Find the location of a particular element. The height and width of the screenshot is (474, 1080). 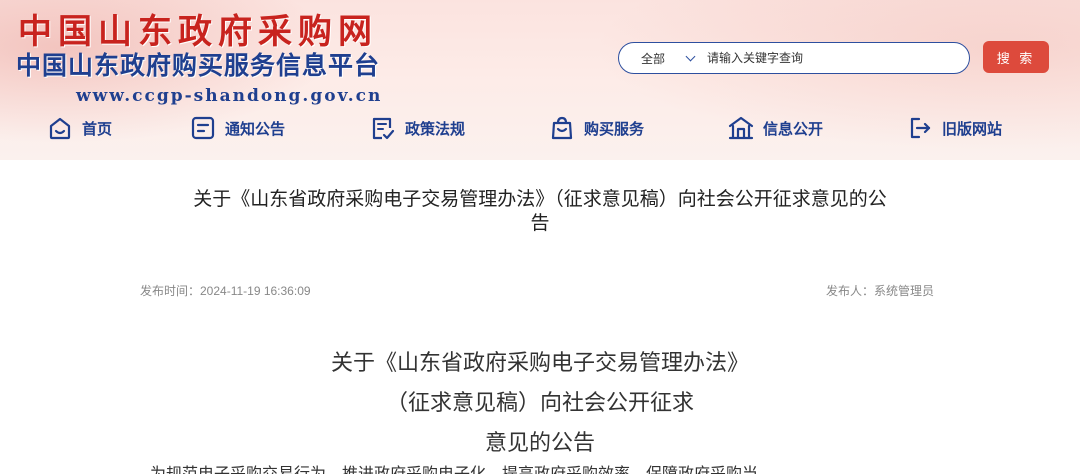

page-title: 关于《山东省政府采购电子交易管理办法》（征求意见稿）向社会公开征求意见的公 告 is located at coordinates (540, 212).